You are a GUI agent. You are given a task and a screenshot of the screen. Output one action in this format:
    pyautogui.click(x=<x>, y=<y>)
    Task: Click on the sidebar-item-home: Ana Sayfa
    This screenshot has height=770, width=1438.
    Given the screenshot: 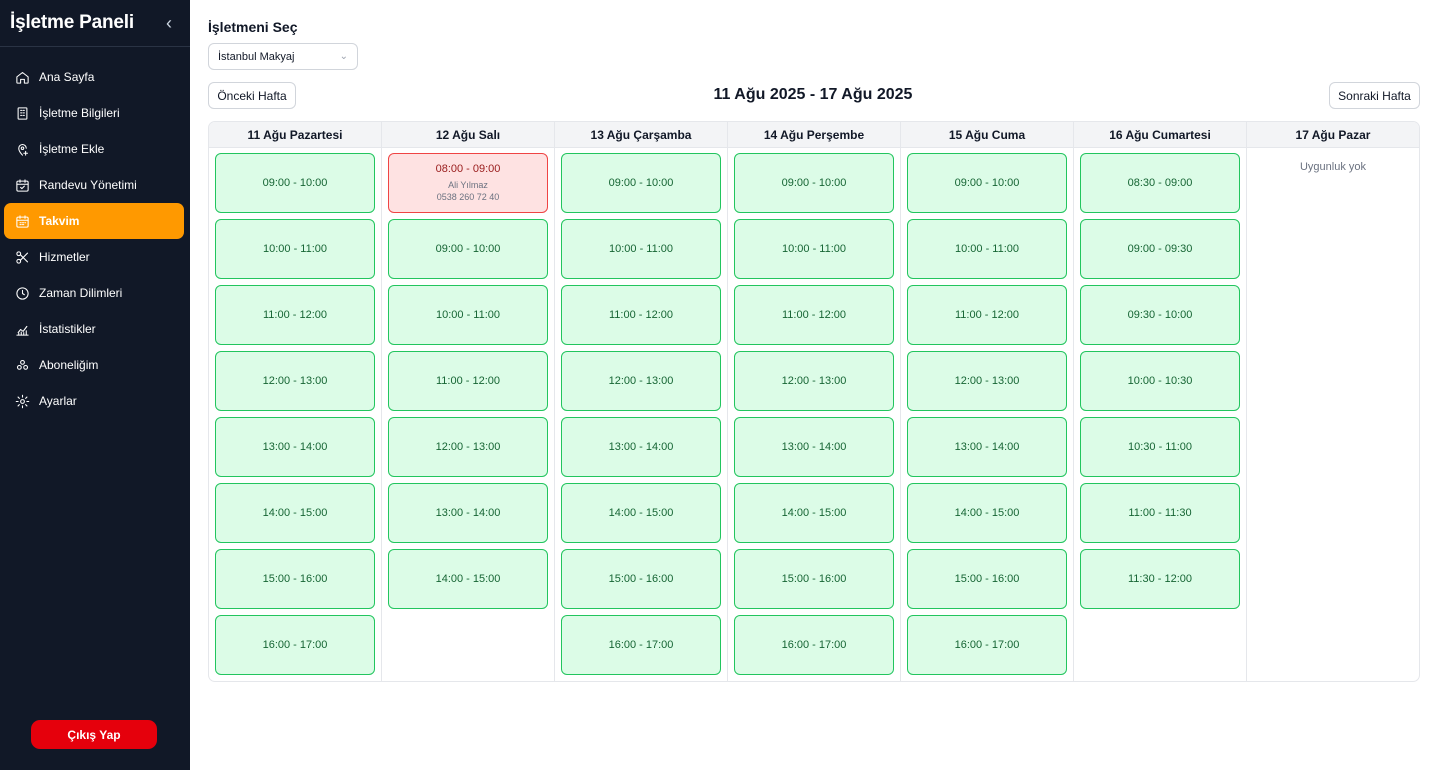 What is the action you would take?
    pyautogui.click(x=94, y=77)
    